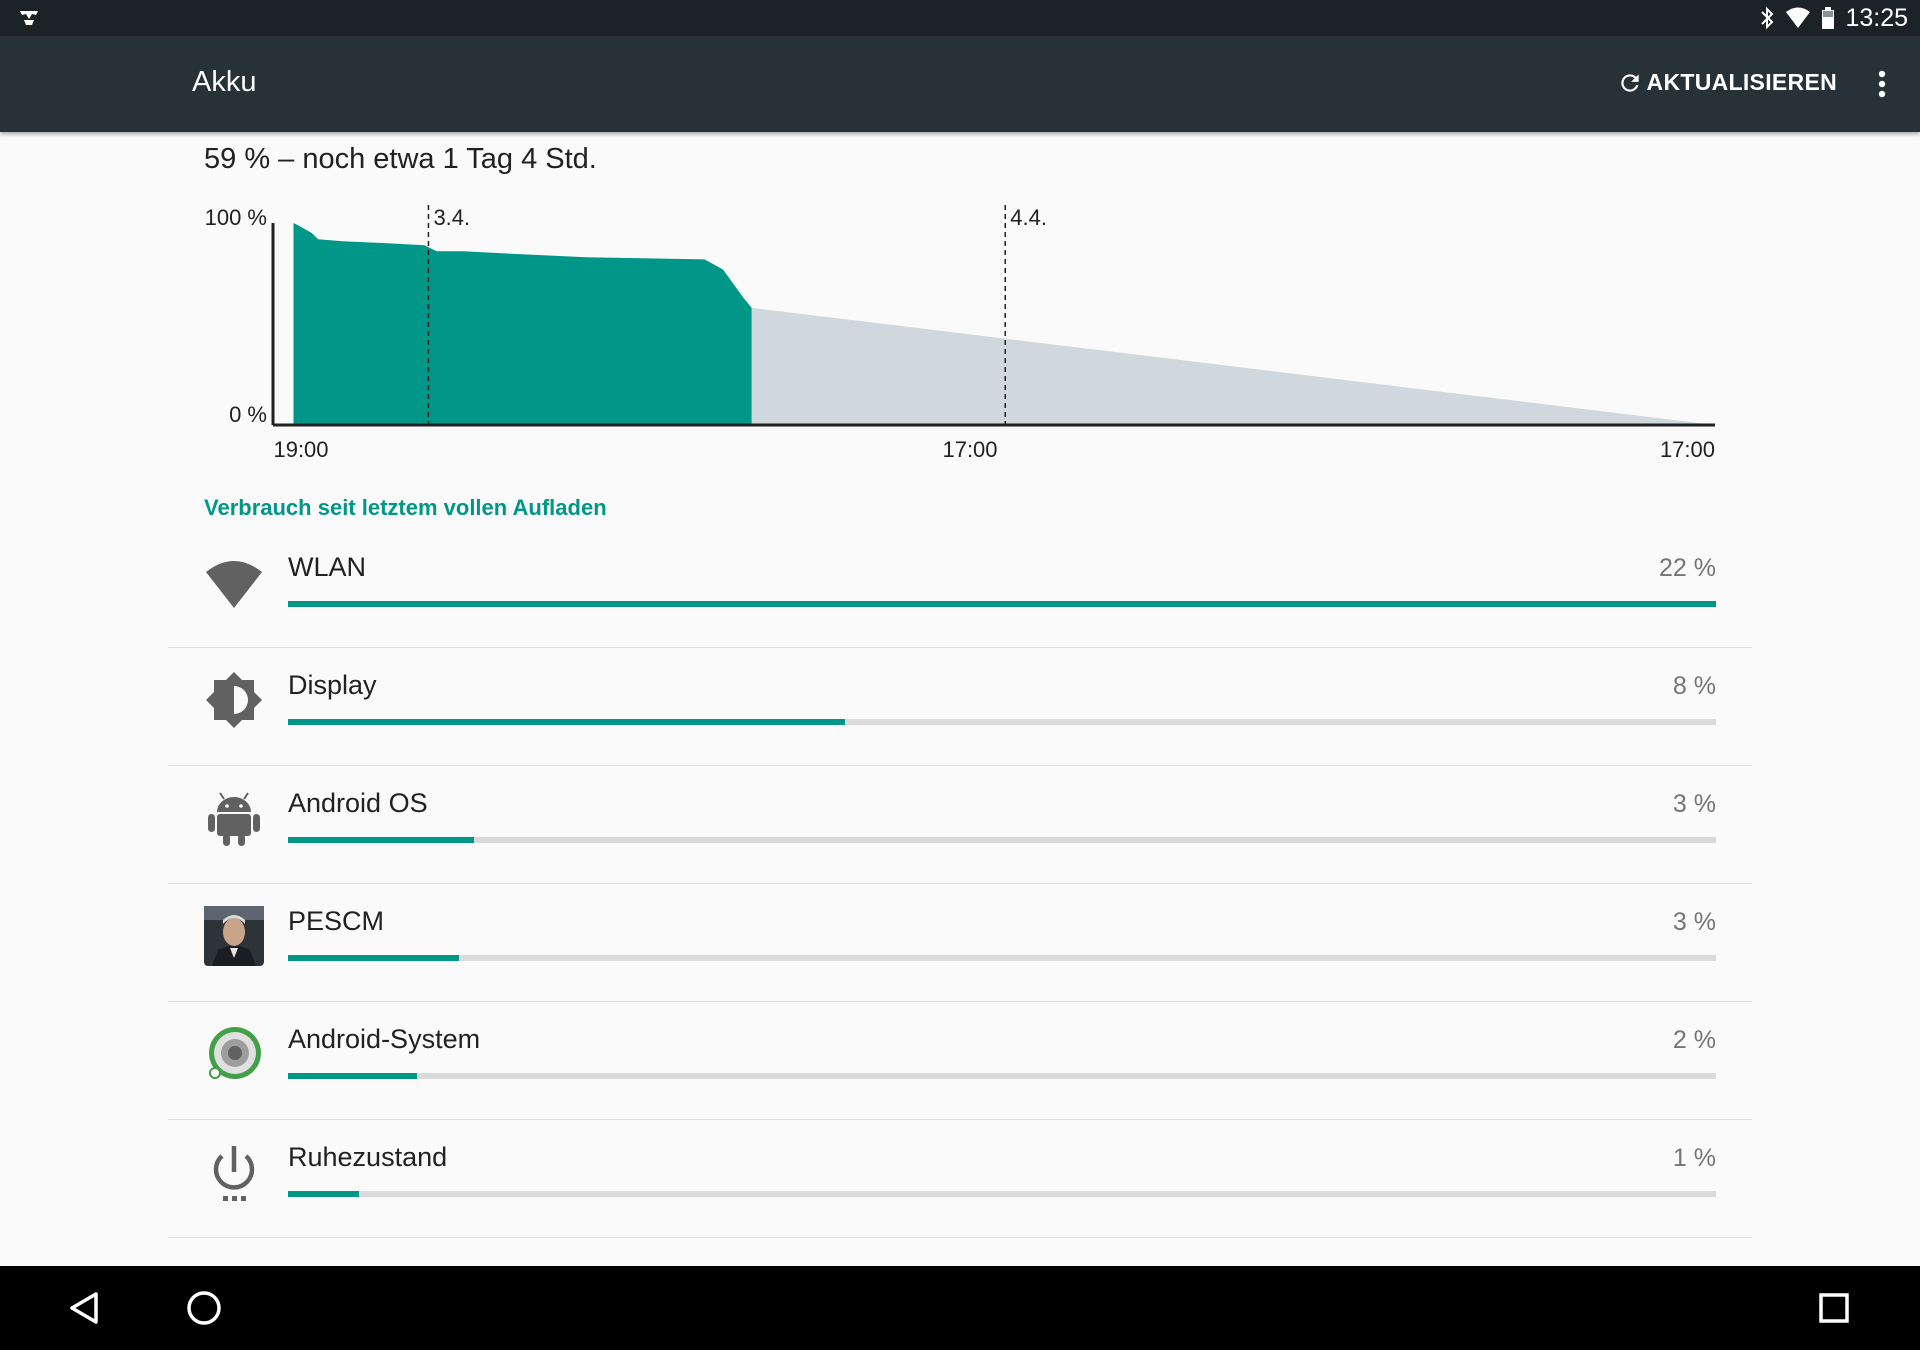 The height and width of the screenshot is (1350, 1920). What do you see at coordinates (368, 1157) in the screenshot?
I see `usage-label: Ruhezustand` at bounding box center [368, 1157].